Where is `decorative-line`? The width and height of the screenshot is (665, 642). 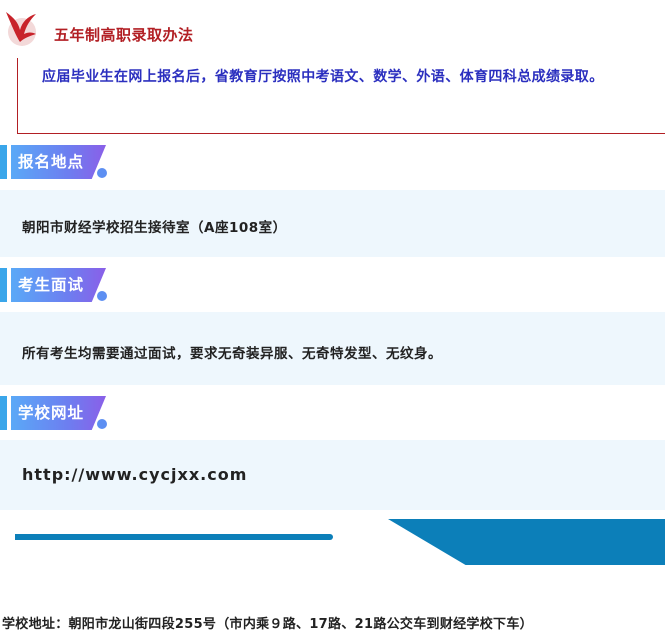 decorative-line is located at coordinates (174, 537).